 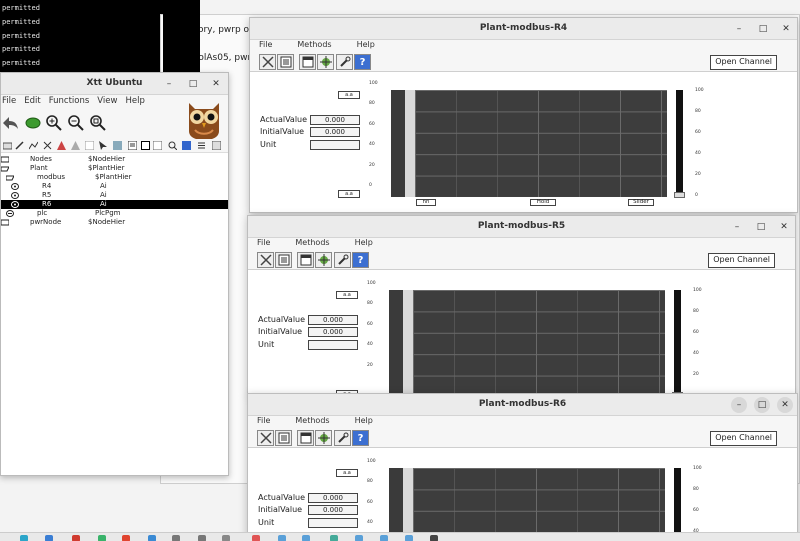 What do you see at coordinates (47, 145) in the screenshot?
I see `cross-icon` at bounding box center [47, 145].